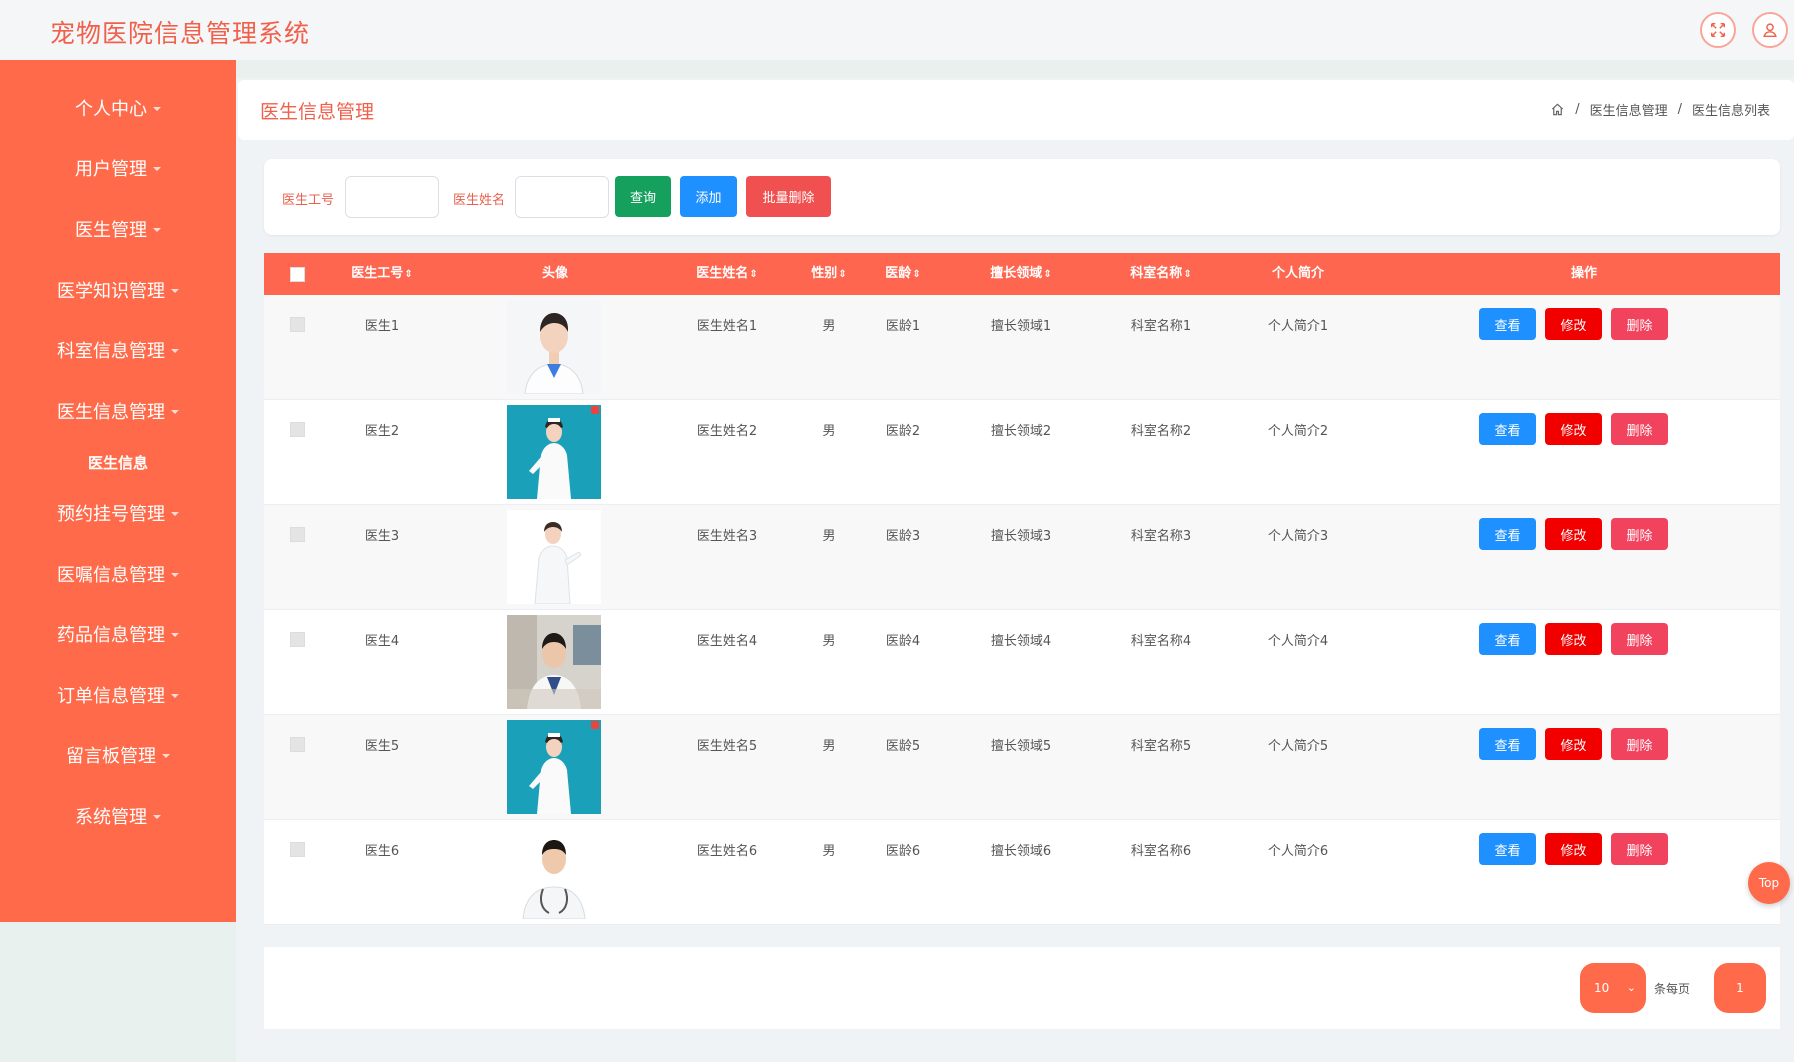 The width and height of the screenshot is (1794, 1062). What do you see at coordinates (1021, 851) in the screenshot?
I see `cell-specialty: 擅长领域6` at bounding box center [1021, 851].